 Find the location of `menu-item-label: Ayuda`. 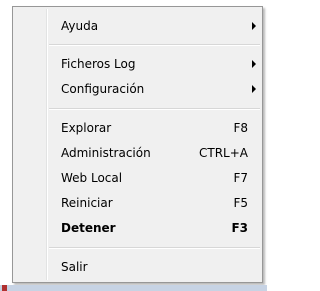

menu-item-label: Ayuda is located at coordinates (80, 26).